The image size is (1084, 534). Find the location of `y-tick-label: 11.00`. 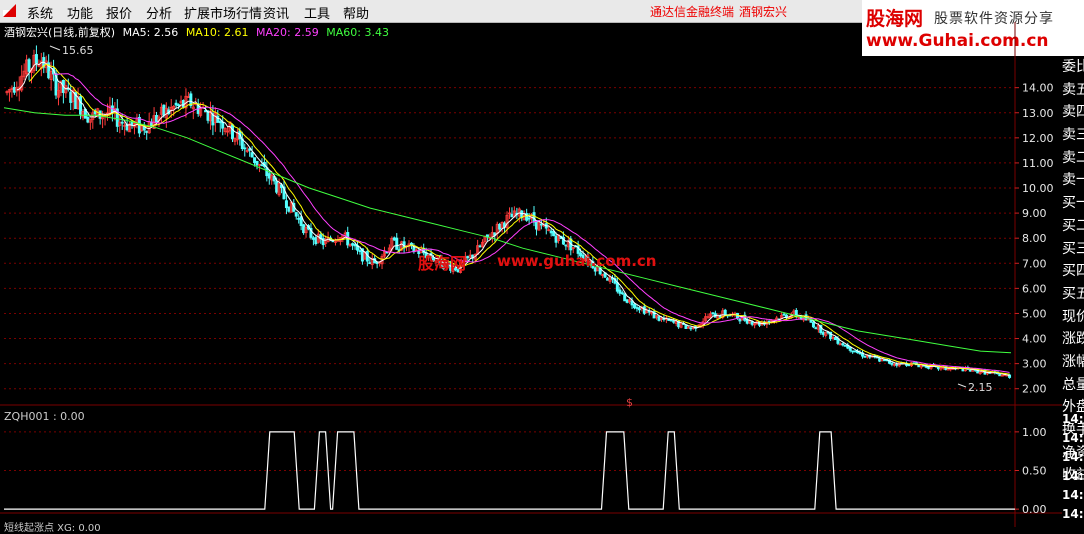

y-tick-label: 11.00 is located at coordinates (1038, 163).